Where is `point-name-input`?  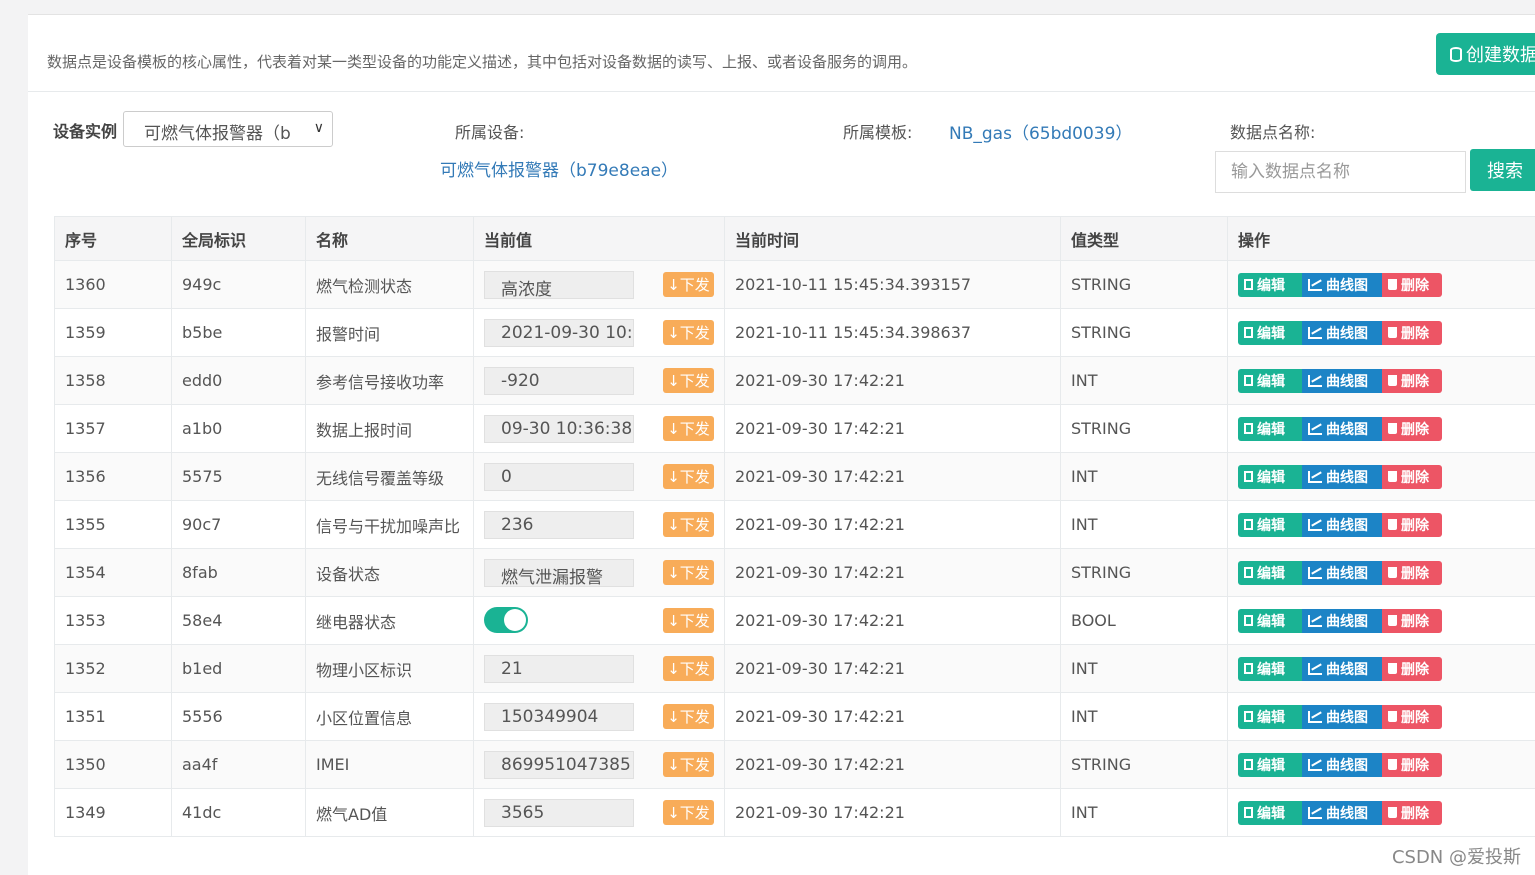 point-name-input is located at coordinates (1340, 172).